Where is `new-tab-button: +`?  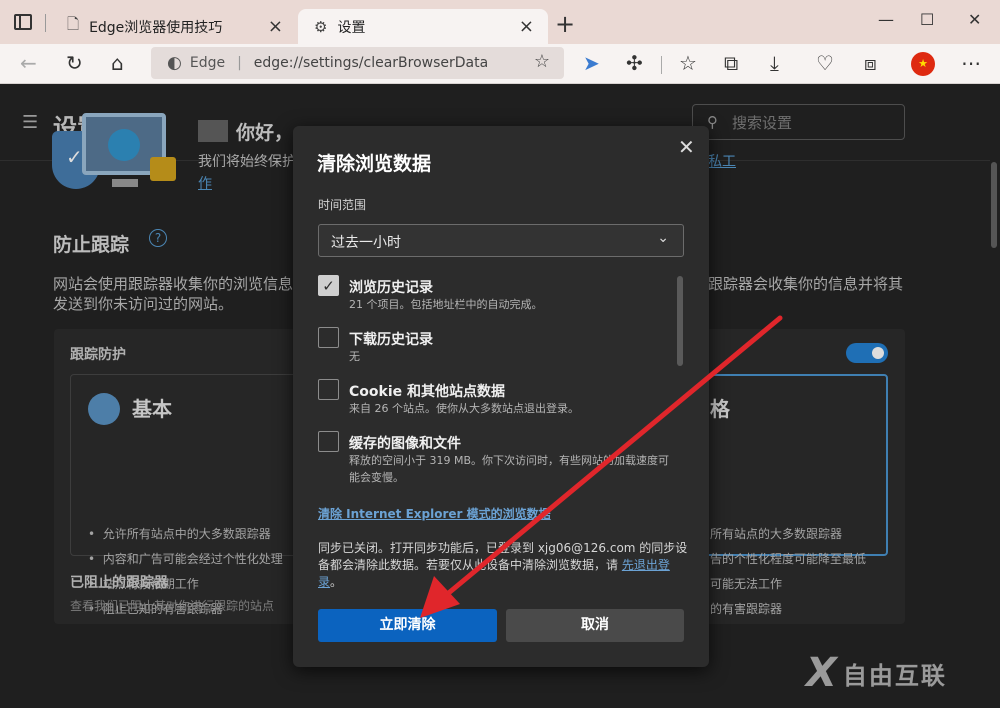 new-tab-button: + is located at coordinates (565, 24).